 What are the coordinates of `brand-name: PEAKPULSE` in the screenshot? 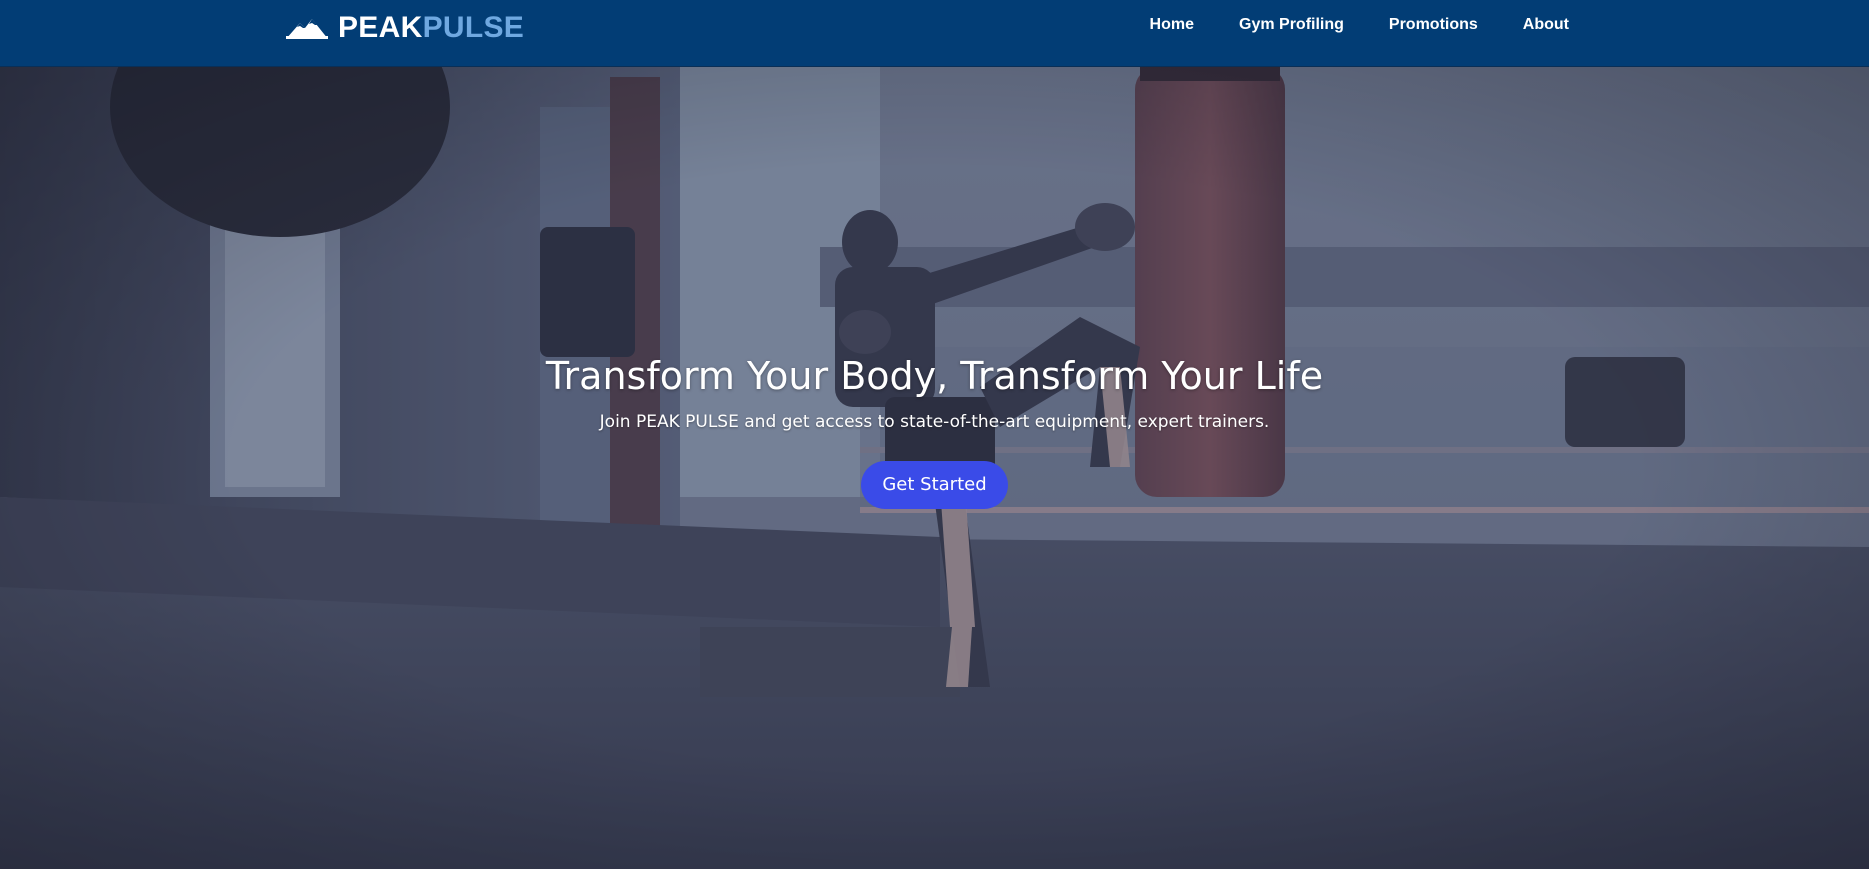 It's located at (431, 28).